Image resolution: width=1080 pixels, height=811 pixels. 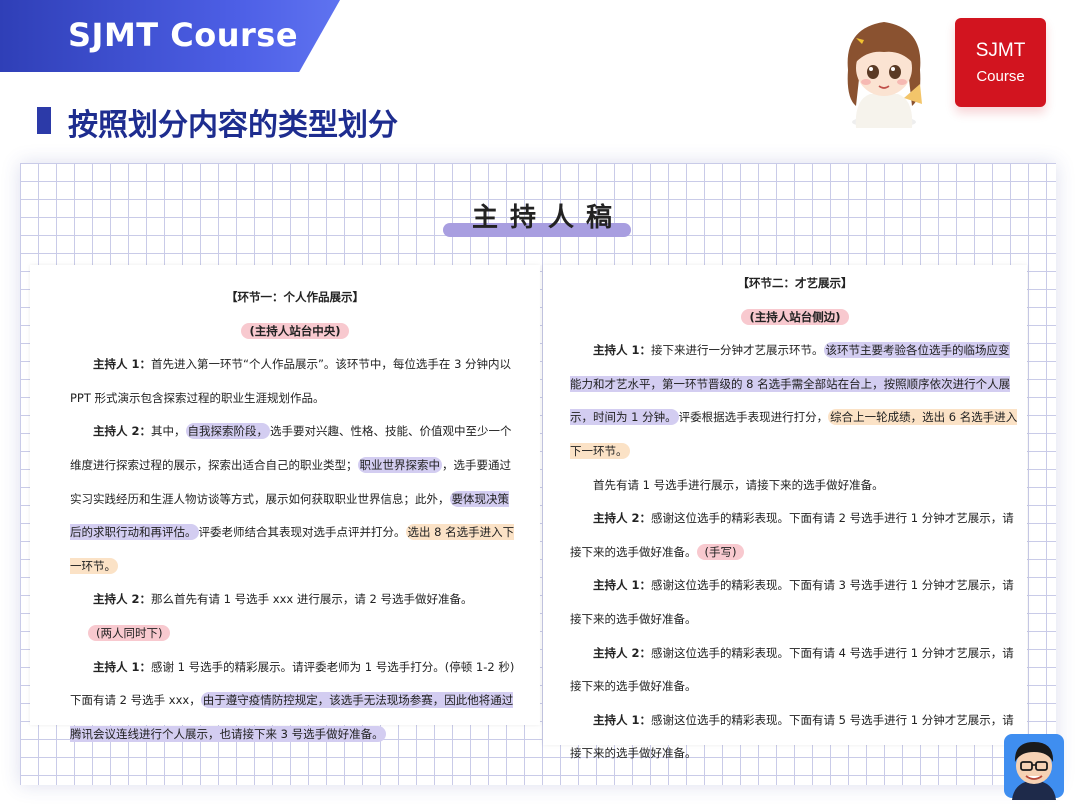 What do you see at coordinates (399, 464) in the screenshot?
I see `highlight: 职业世界探索中` at bounding box center [399, 464].